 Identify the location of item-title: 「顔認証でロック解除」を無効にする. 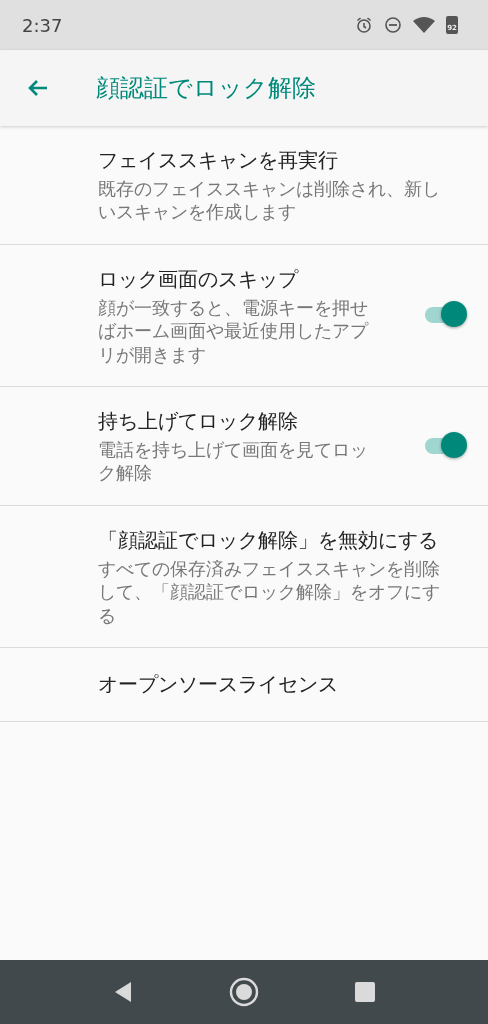
(268, 540).